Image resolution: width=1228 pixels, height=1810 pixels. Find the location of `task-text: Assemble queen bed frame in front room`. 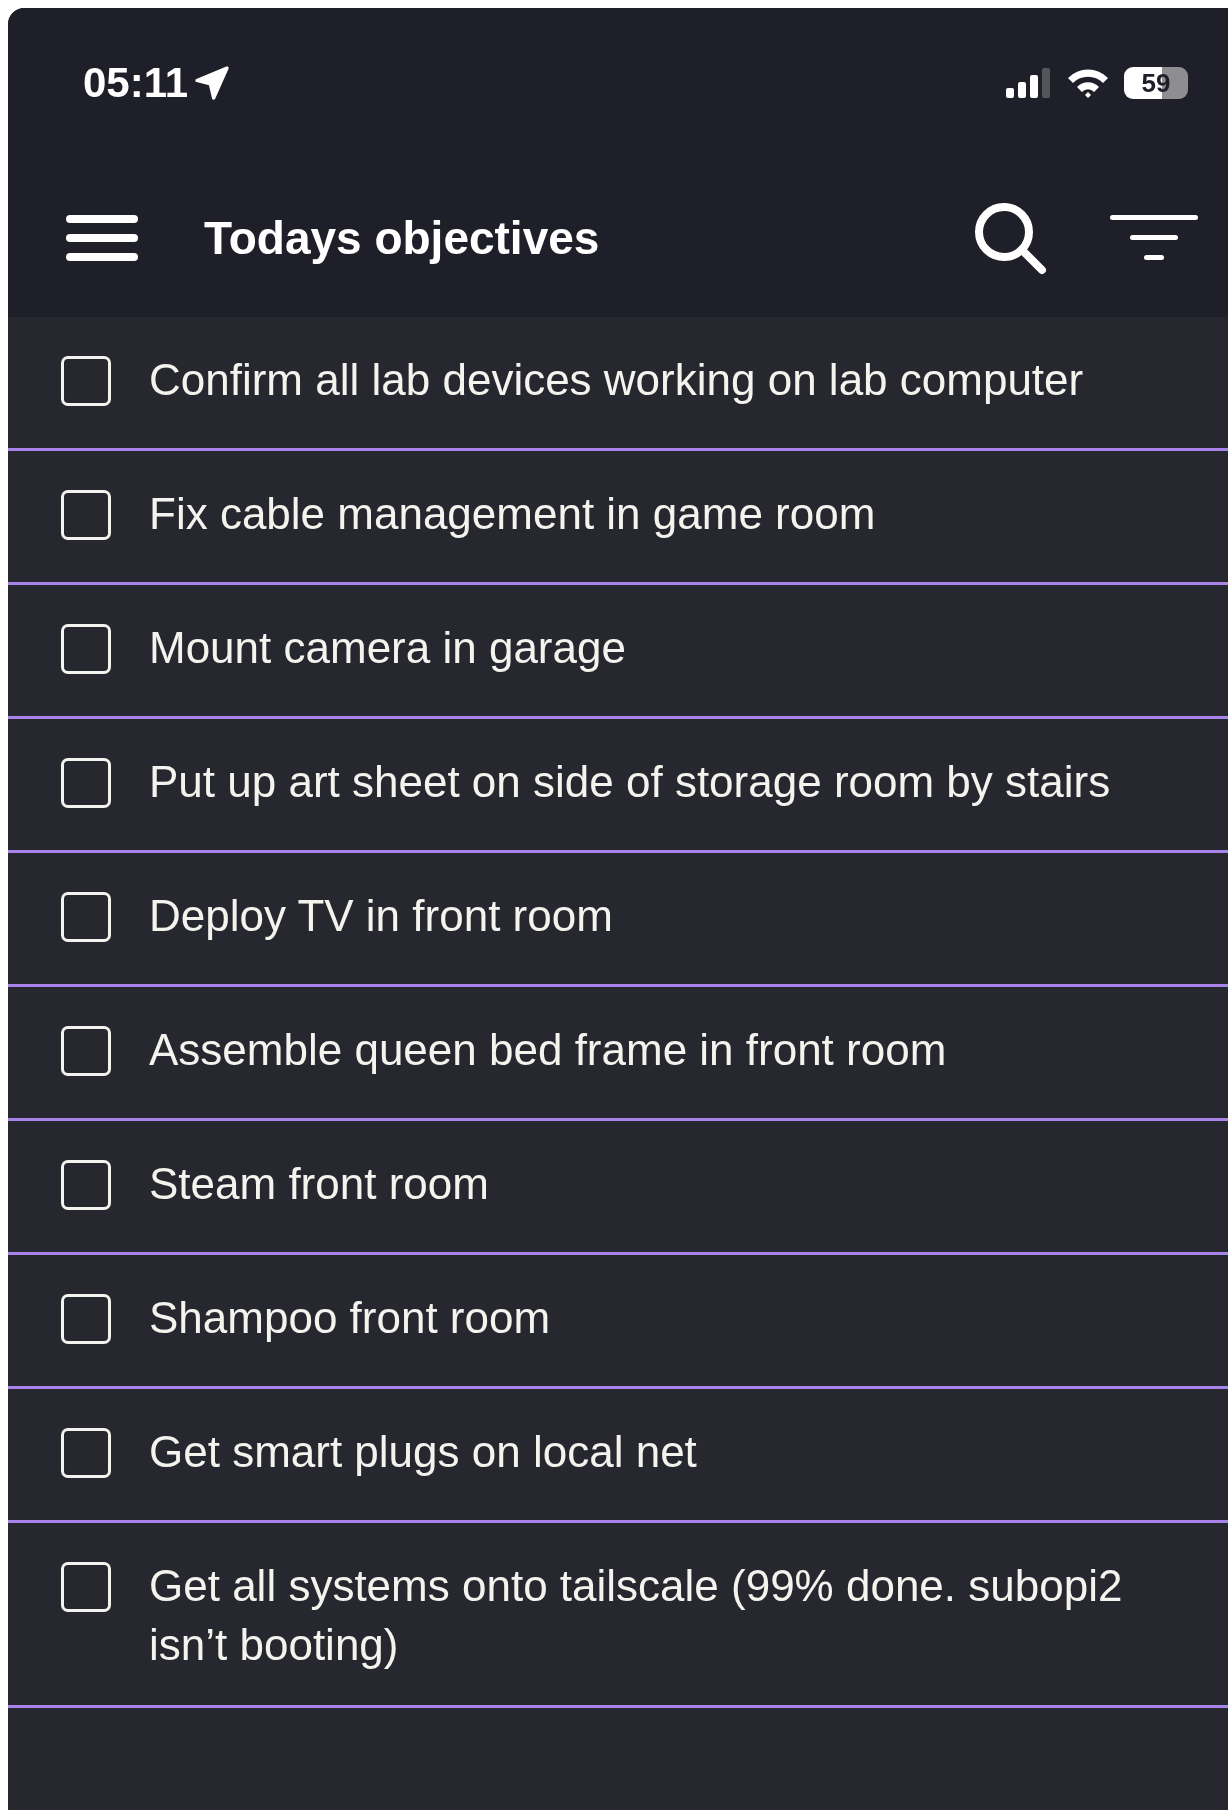

task-text: Assemble queen bed frame in front room is located at coordinates (548, 1050).